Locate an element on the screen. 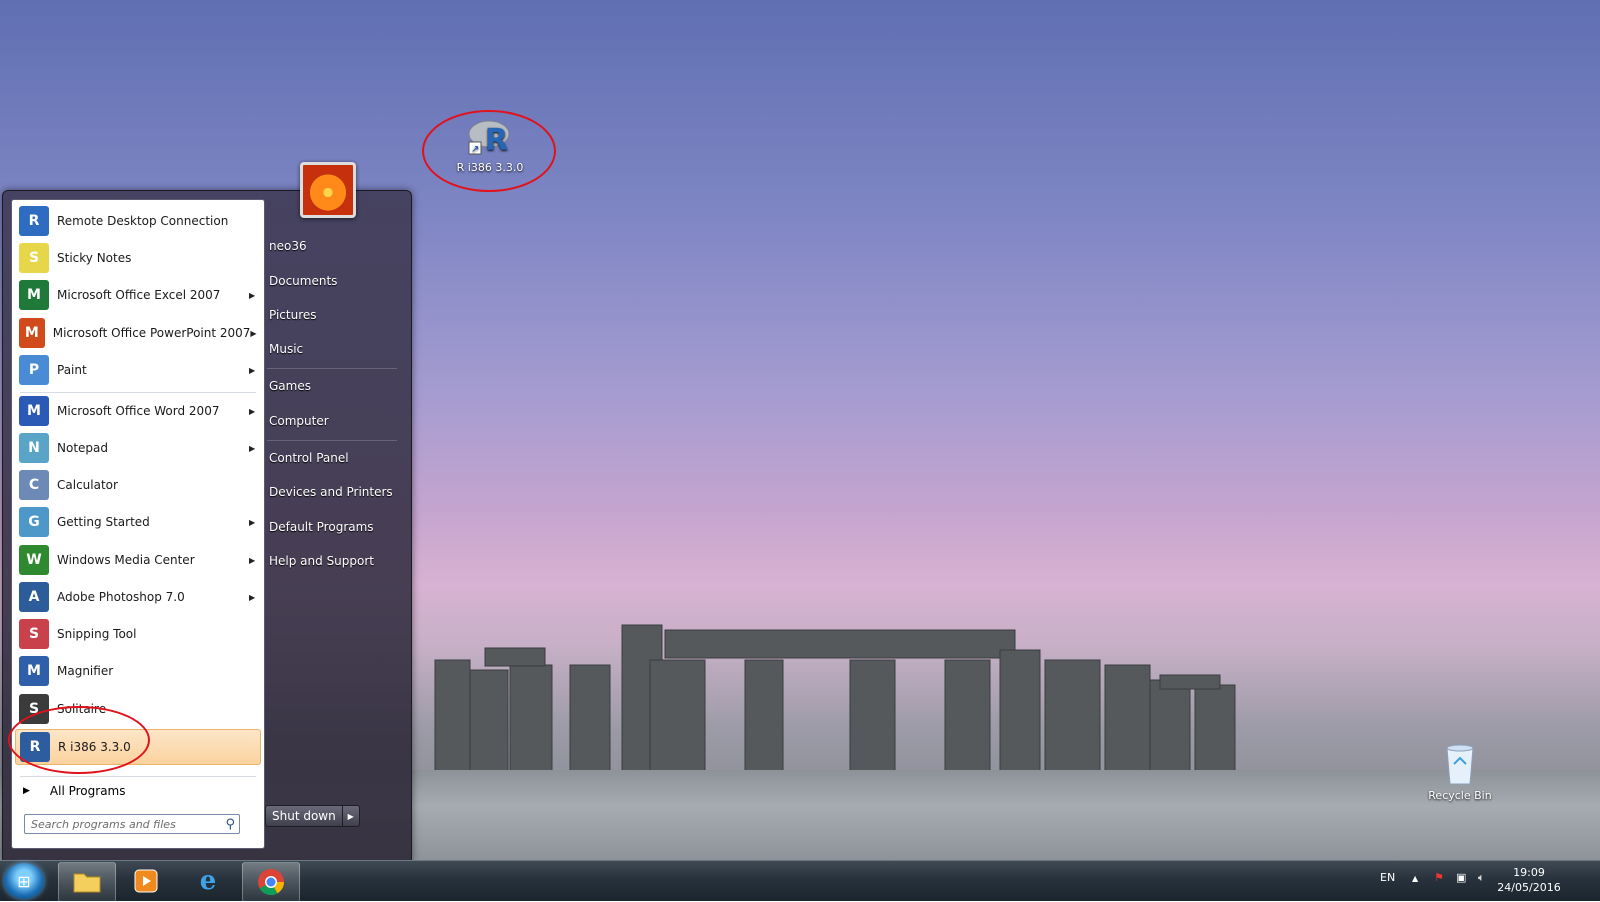  windows-logo-icon: ⊞ is located at coordinates (24, 881).